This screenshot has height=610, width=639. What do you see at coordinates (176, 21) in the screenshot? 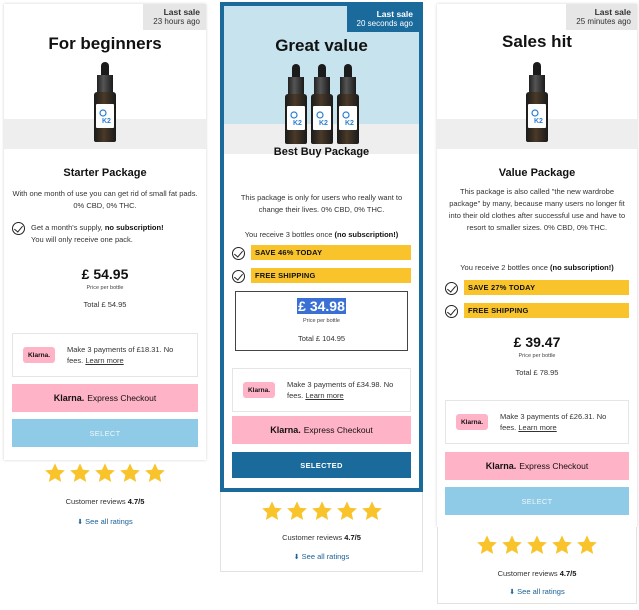
I see `badge-time: 23 hours ago` at bounding box center [176, 21].